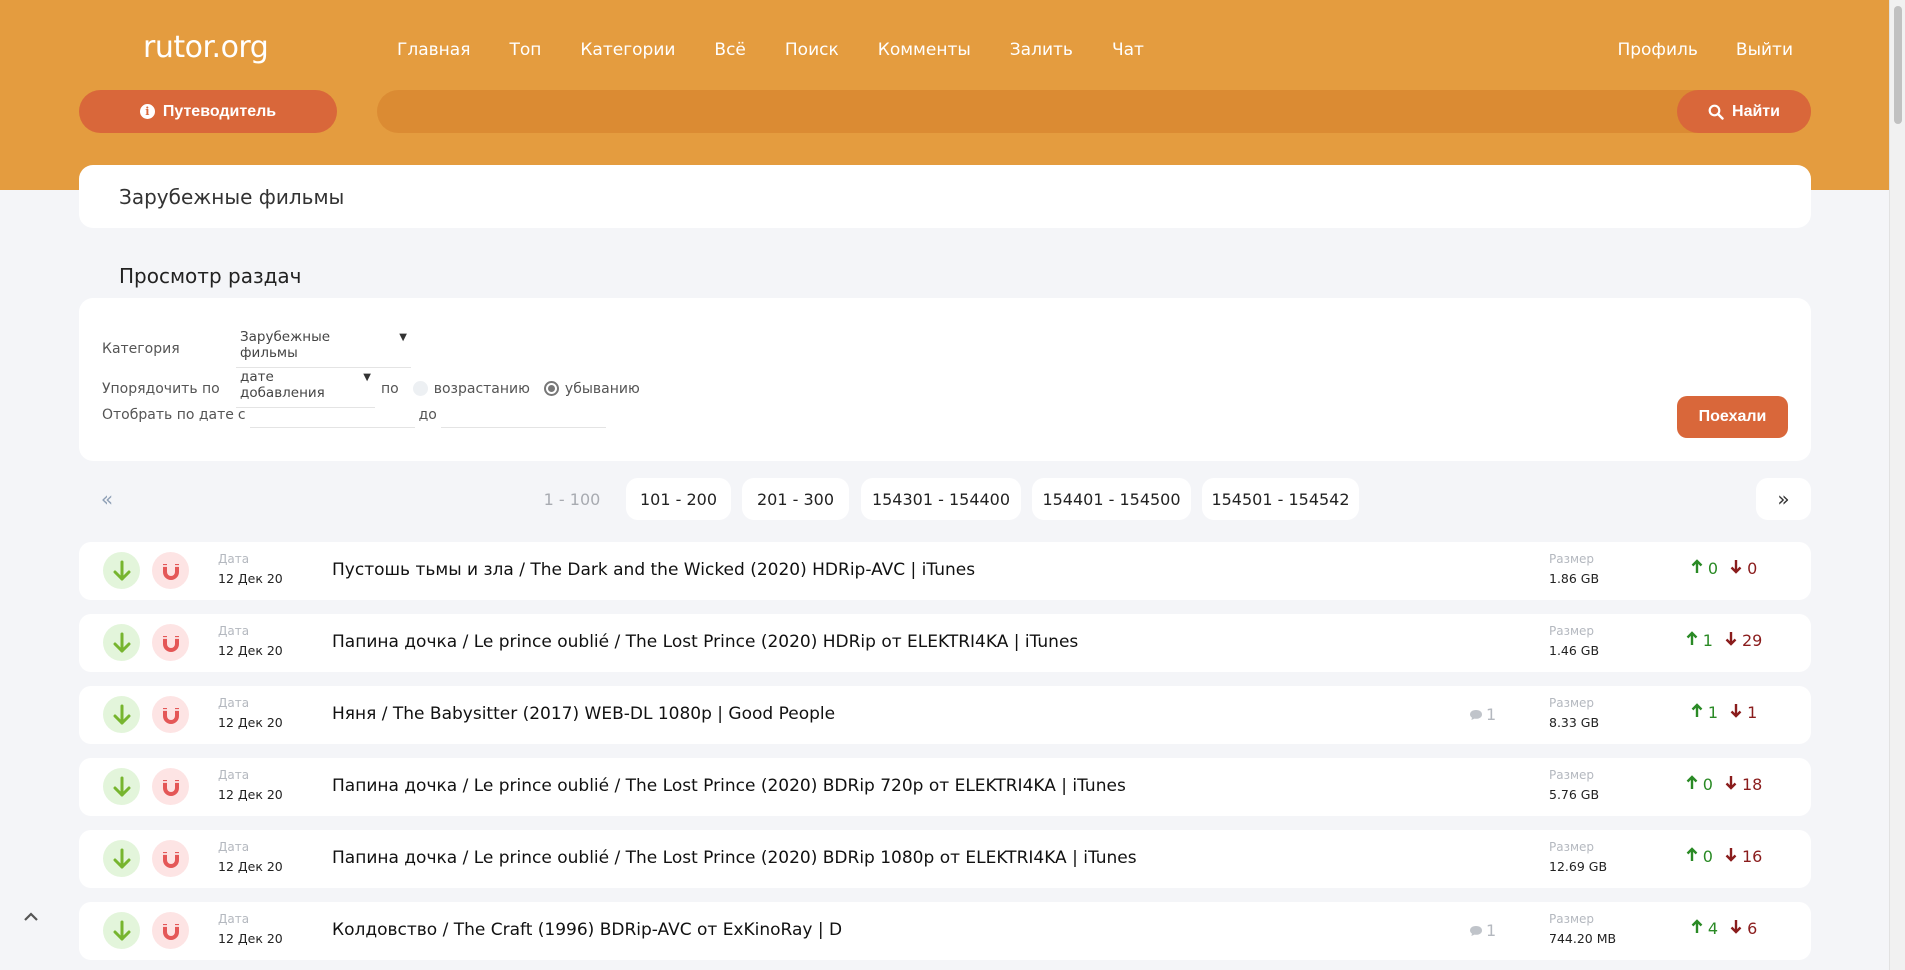 Image resolution: width=1905 pixels, height=970 pixels. I want to click on nav-logout: Выйти, so click(1764, 50).